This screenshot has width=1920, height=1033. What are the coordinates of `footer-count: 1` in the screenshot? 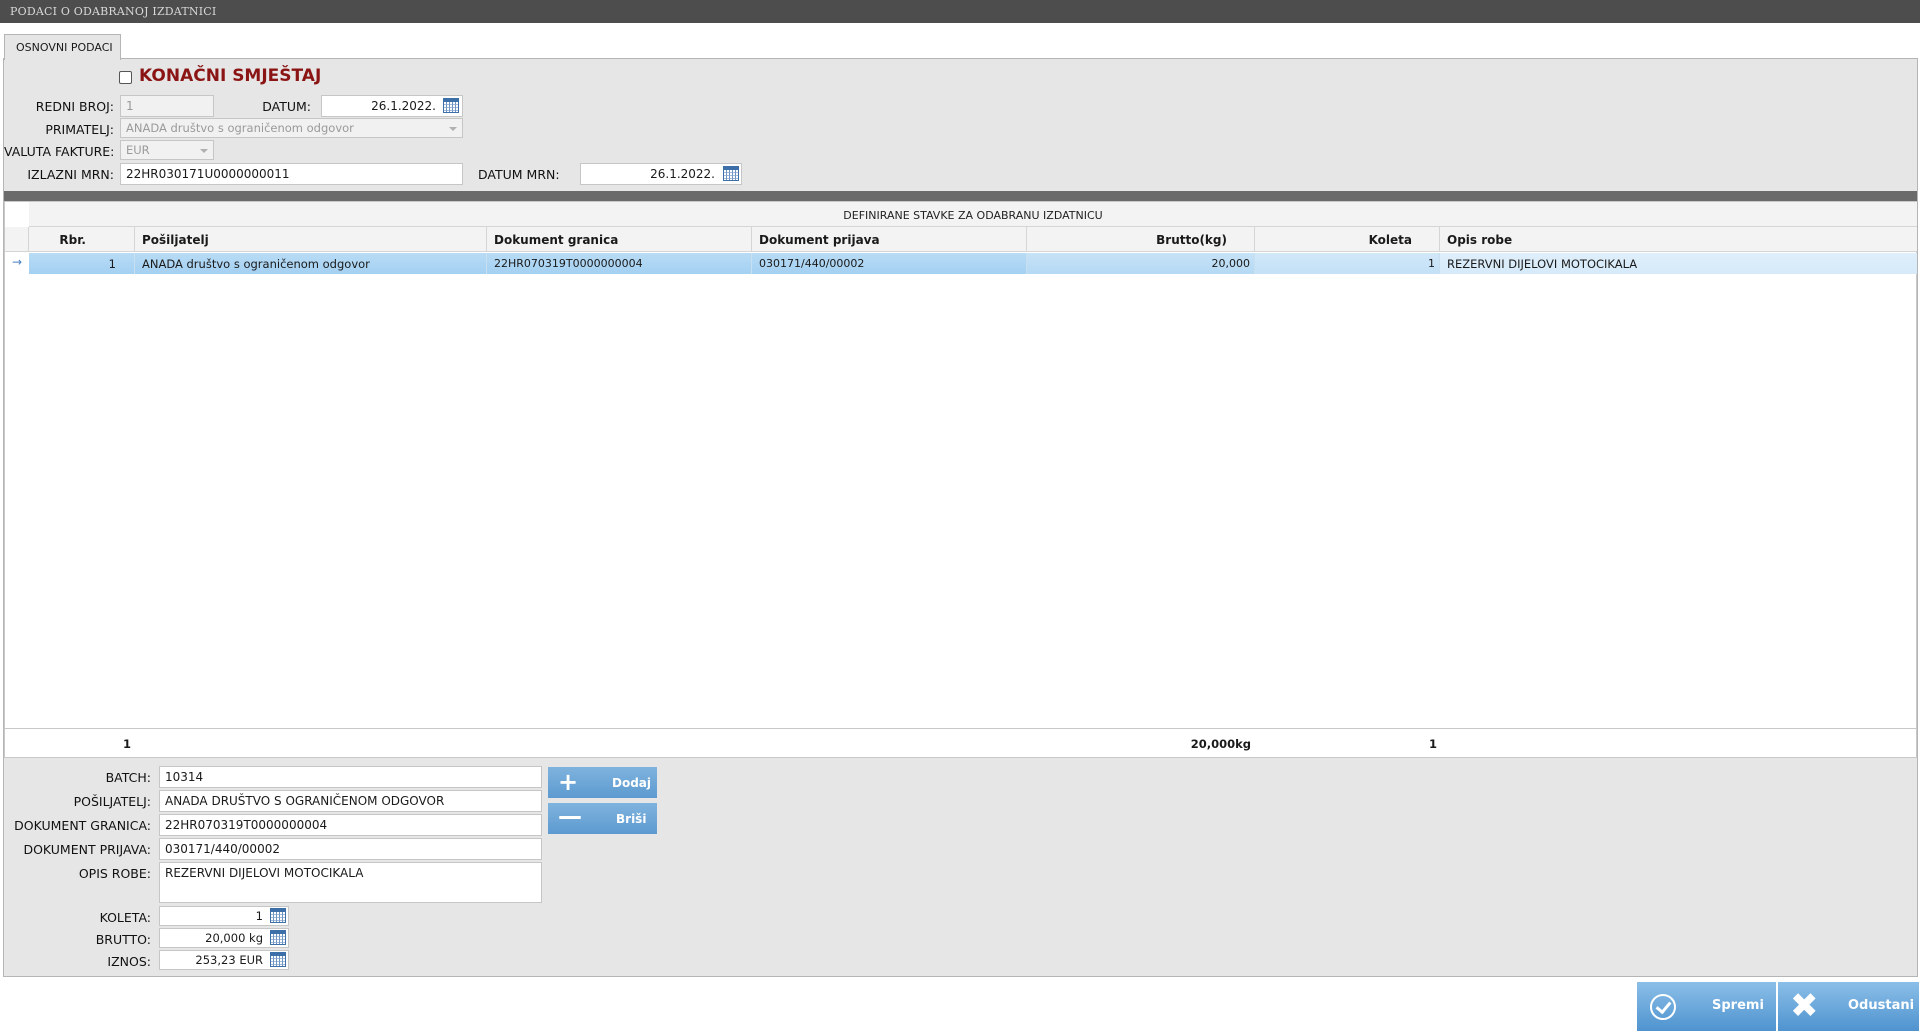 It's located at (127, 744).